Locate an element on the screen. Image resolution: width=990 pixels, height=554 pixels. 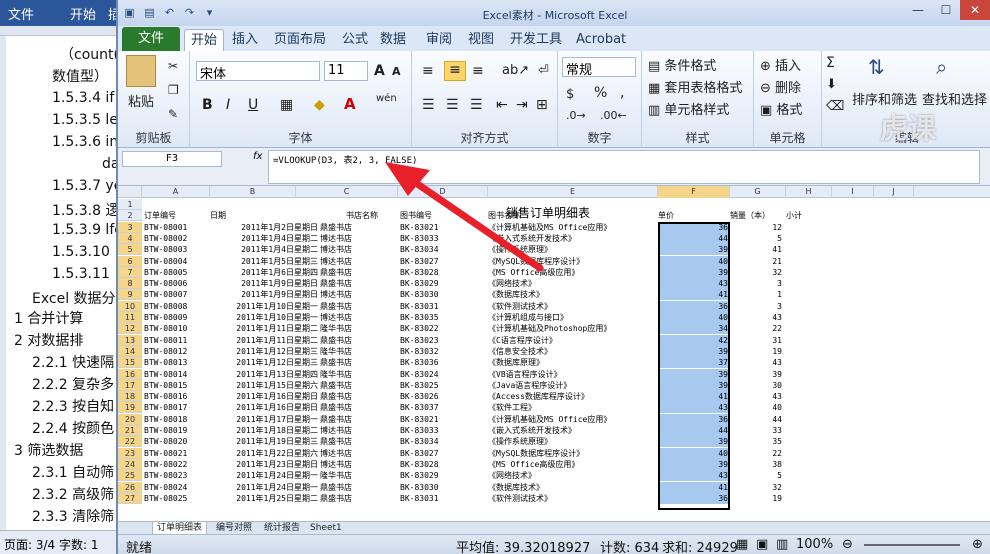
increase-decimal-icon: .0→ is located at coordinates (576, 115).